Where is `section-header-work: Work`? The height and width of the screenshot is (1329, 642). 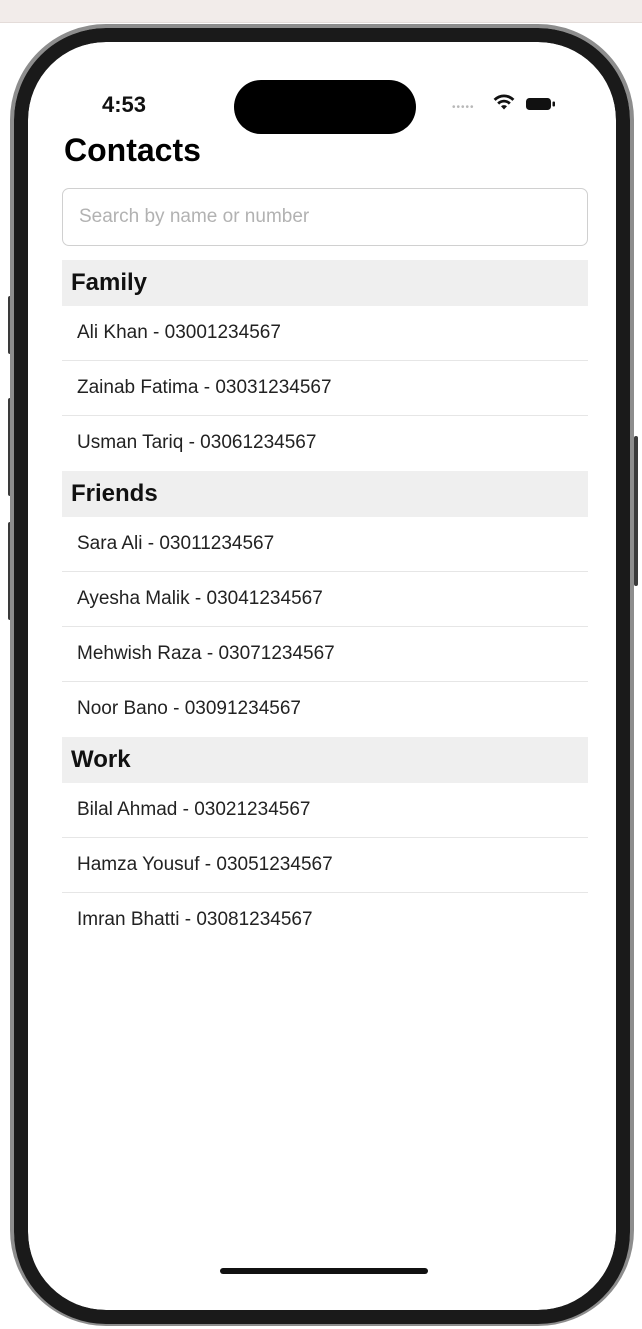
section-header-work: Work is located at coordinates (325, 760).